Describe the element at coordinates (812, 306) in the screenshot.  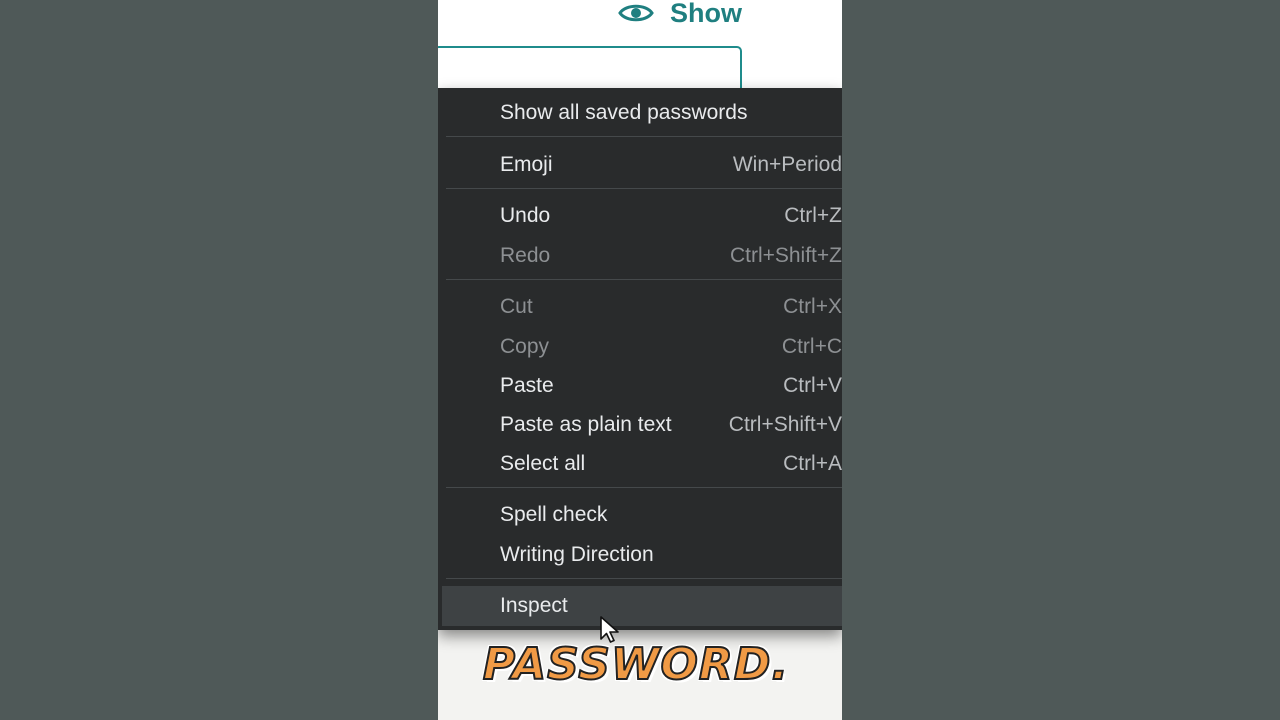
I see `menu-item-shortcut: Ctrl+X` at that location.